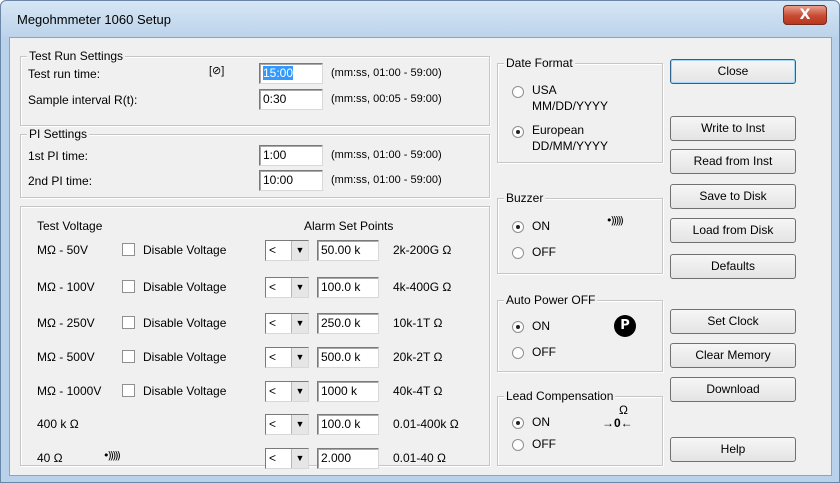 The width and height of the screenshot is (840, 483). Describe the element at coordinates (60, 181) in the screenshot. I see `pi-second-label: 2nd PI time:` at that location.